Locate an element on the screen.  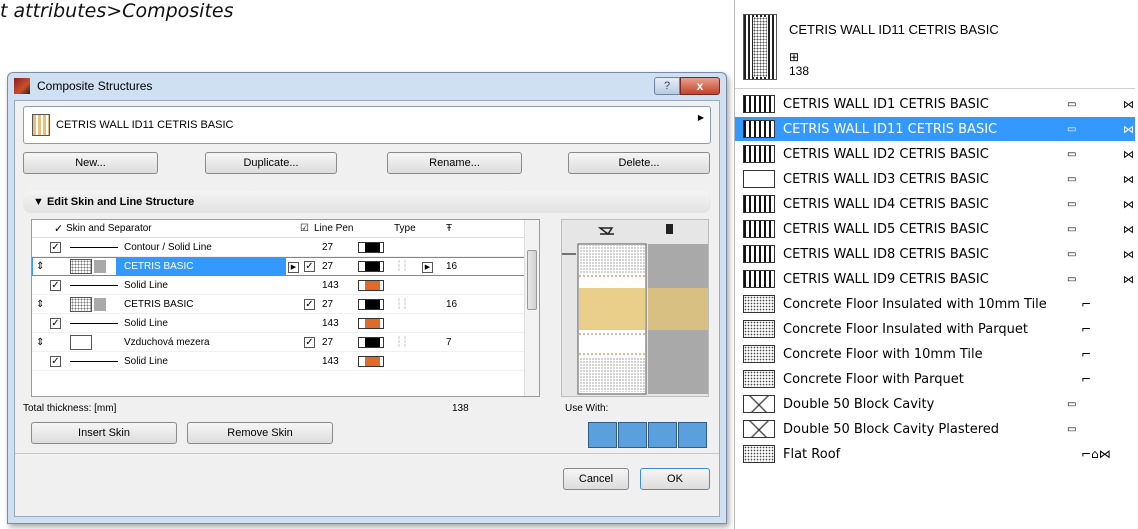
use-with-label: Use With: is located at coordinates (587, 408).